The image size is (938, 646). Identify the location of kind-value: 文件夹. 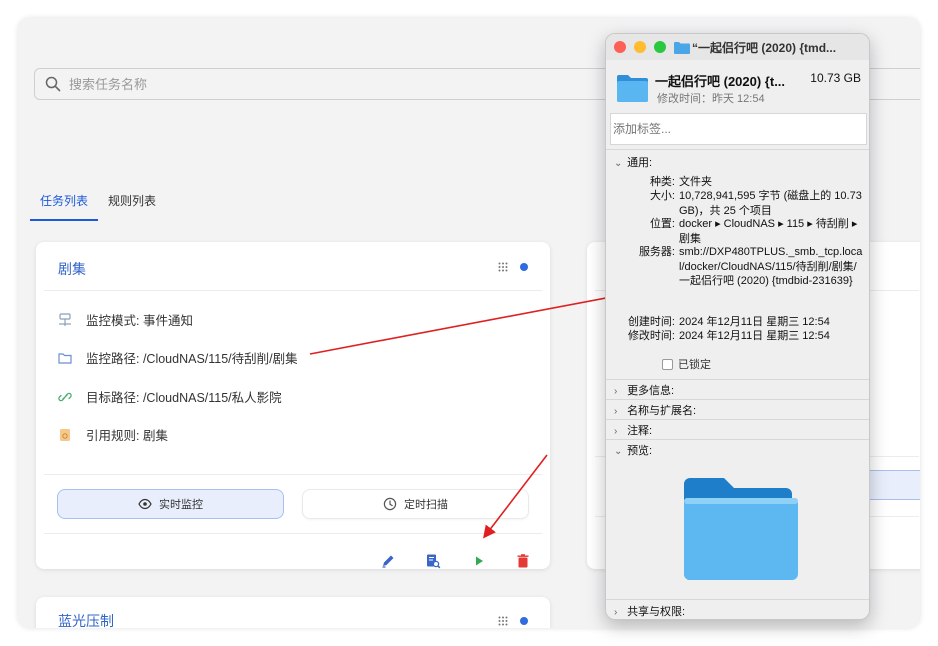
(695, 182).